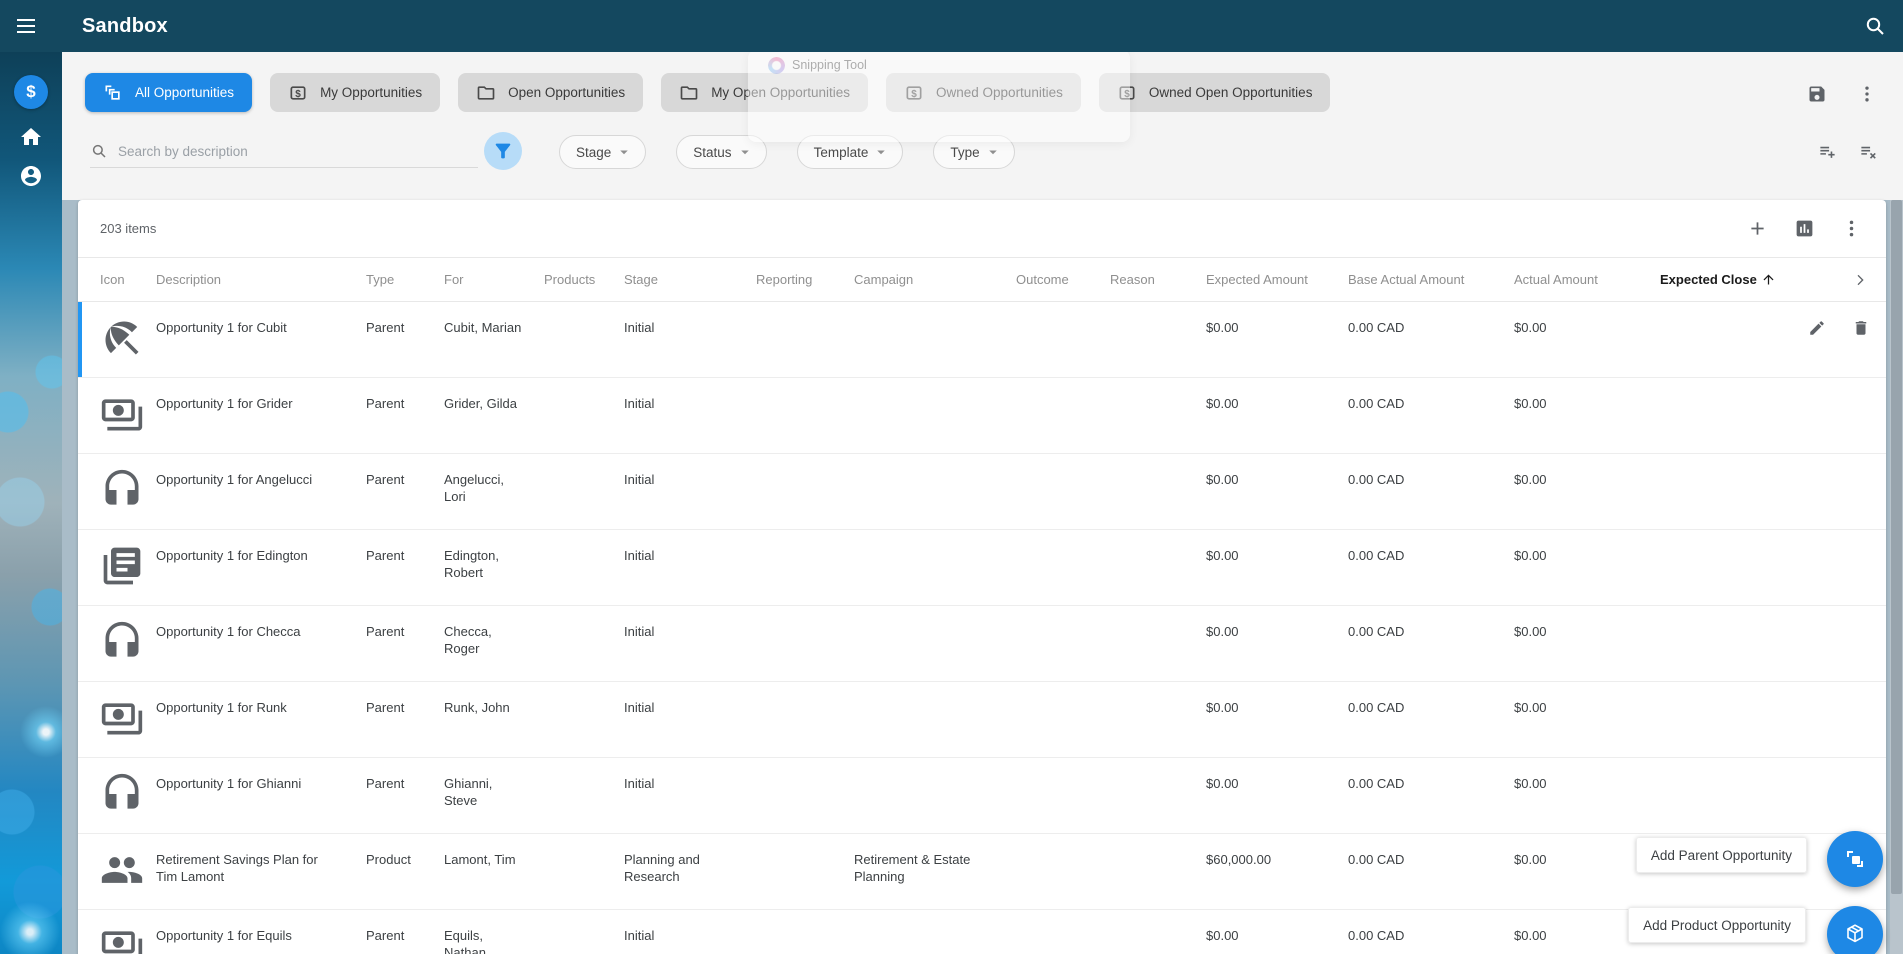  Describe the element at coordinates (284, 151) in the screenshot. I see `search-input: Search by description` at that location.